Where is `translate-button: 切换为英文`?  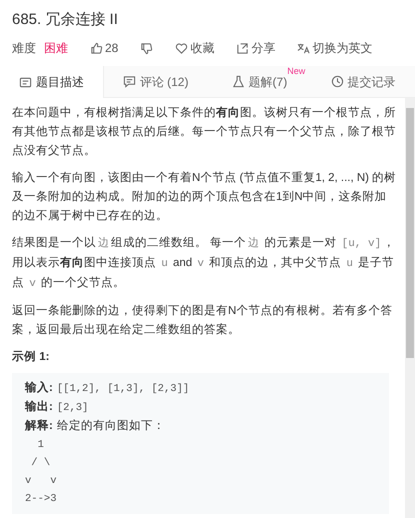 translate-button: 切换为英文 is located at coordinates (334, 48).